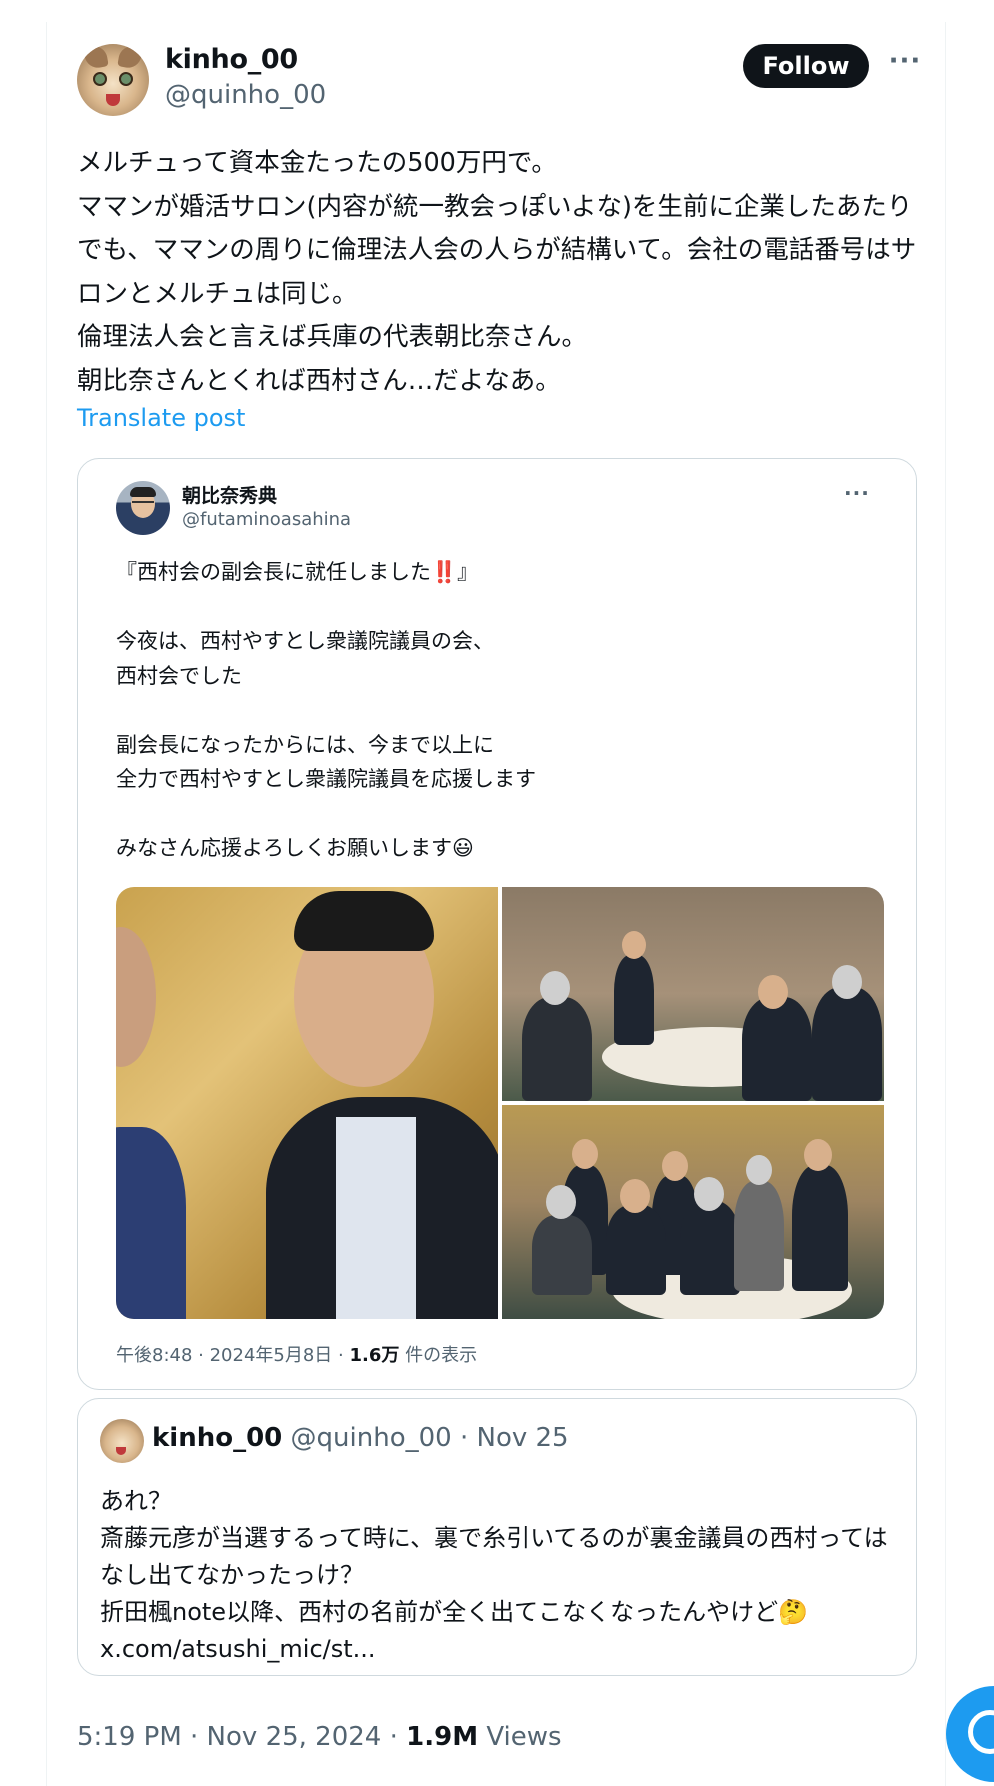 This screenshot has width=994, height=1786. Describe the element at coordinates (905, 62) in the screenshot. I see `more-options-icon: ···` at that location.